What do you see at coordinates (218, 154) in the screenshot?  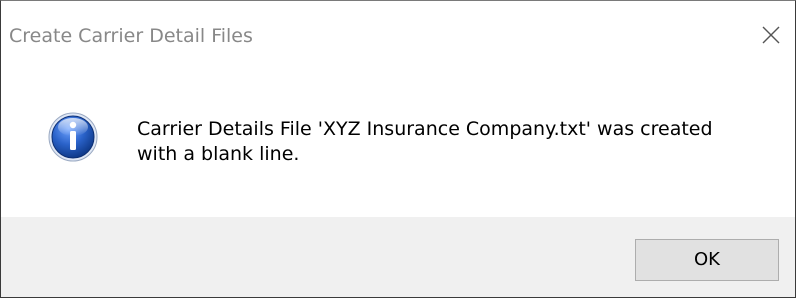 I see `message-line-2: with a blank line.` at bounding box center [218, 154].